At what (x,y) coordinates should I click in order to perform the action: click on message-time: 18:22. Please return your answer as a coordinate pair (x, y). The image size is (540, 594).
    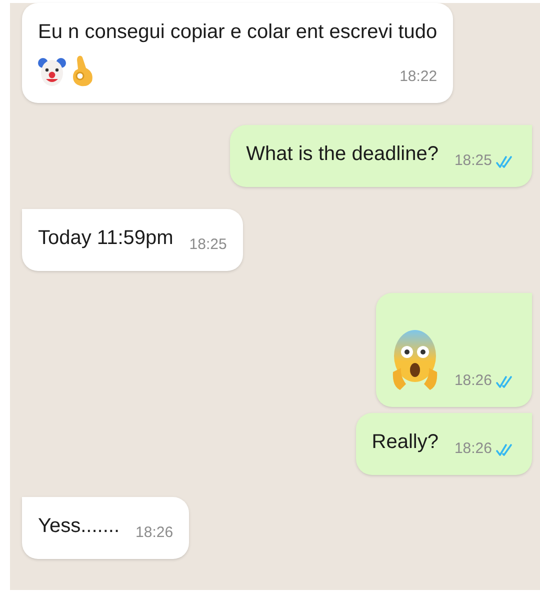
    Looking at the image, I should click on (419, 76).